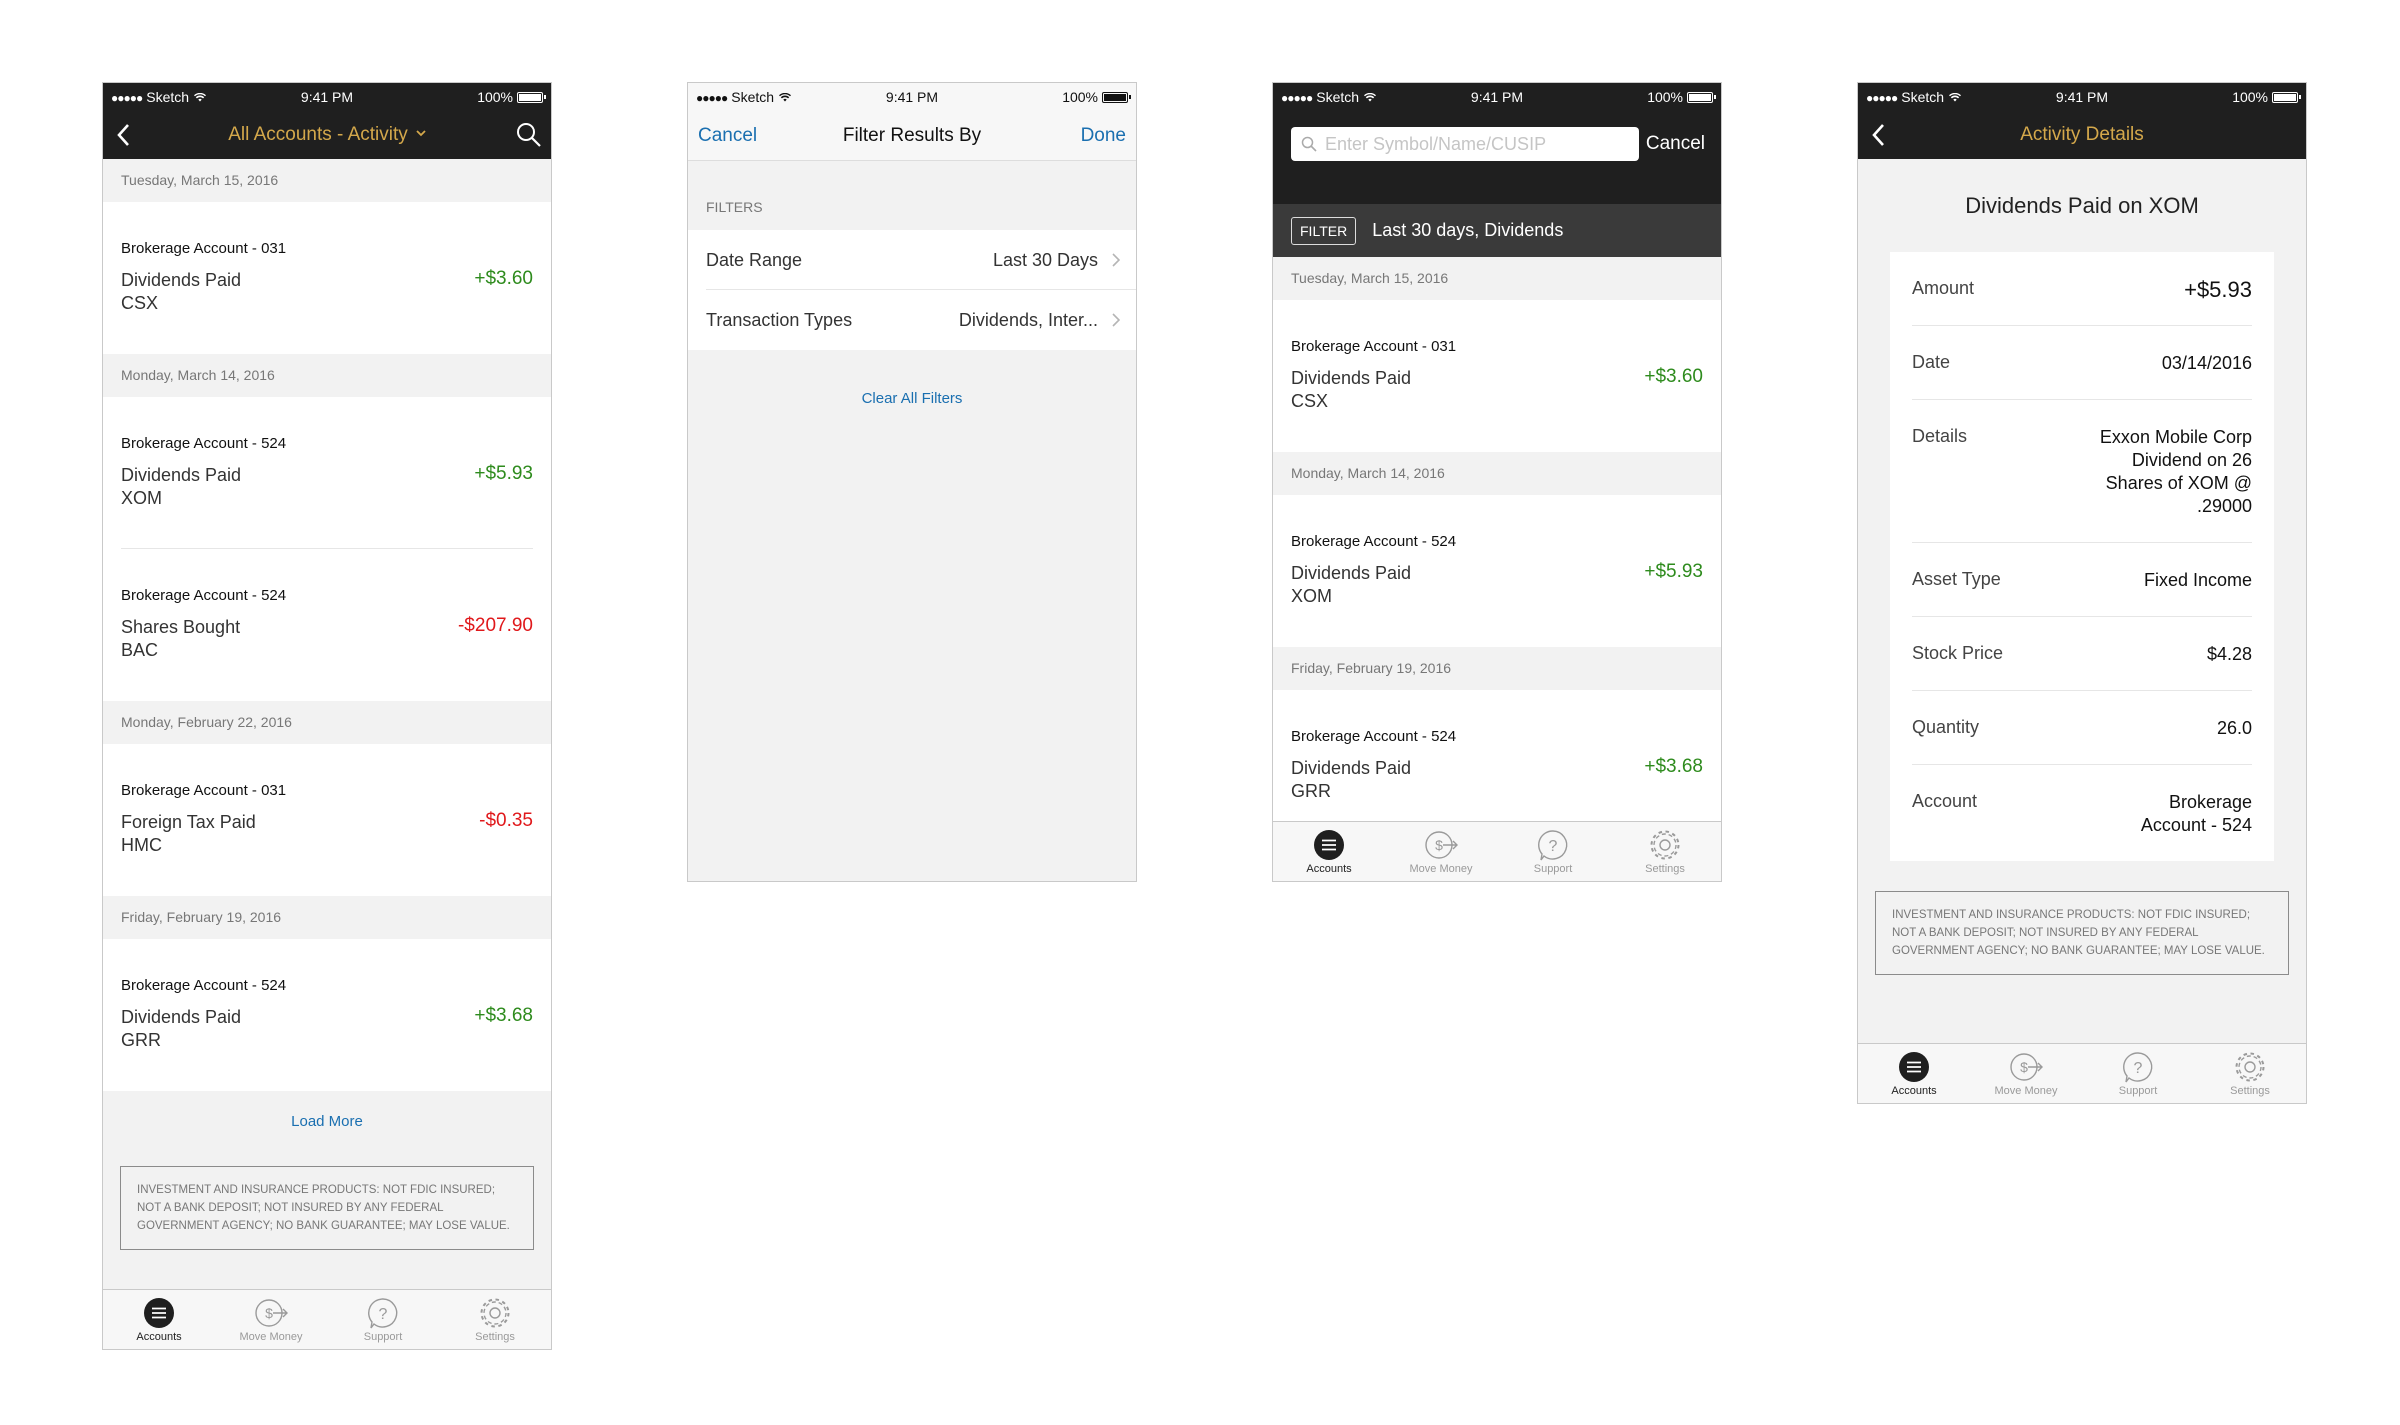 The width and height of the screenshot is (2400, 1425). Describe the element at coordinates (1946, 727) in the screenshot. I see `detail-key: Quantity` at that location.